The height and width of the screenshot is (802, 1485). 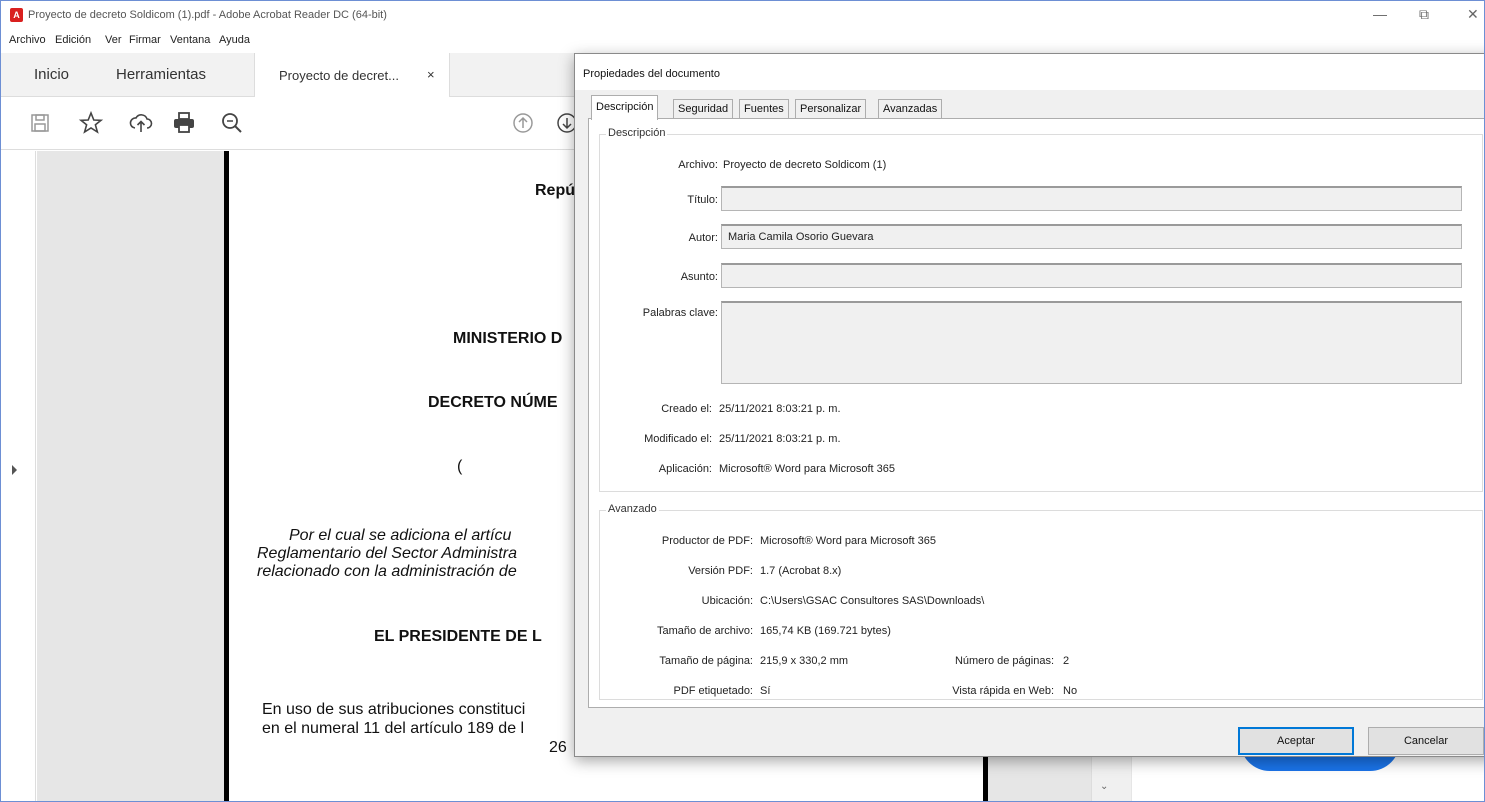 What do you see at coordinates (801, 571) in the screenshot?
I see `pdf-version-value: 1.7 (Acrobat 8.x)` at bounding box center [801, 571].